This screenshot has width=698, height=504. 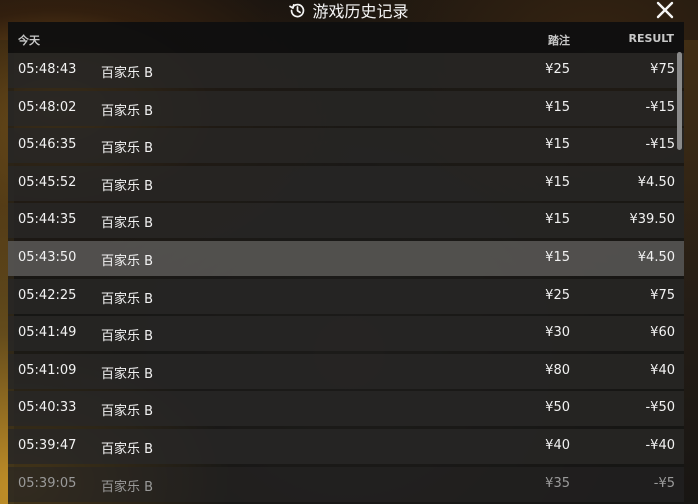 What do you see at coordinates (47, 445) in the screenshot?
I see `row-time: 05:39:47` at bounding box center [47, 445].